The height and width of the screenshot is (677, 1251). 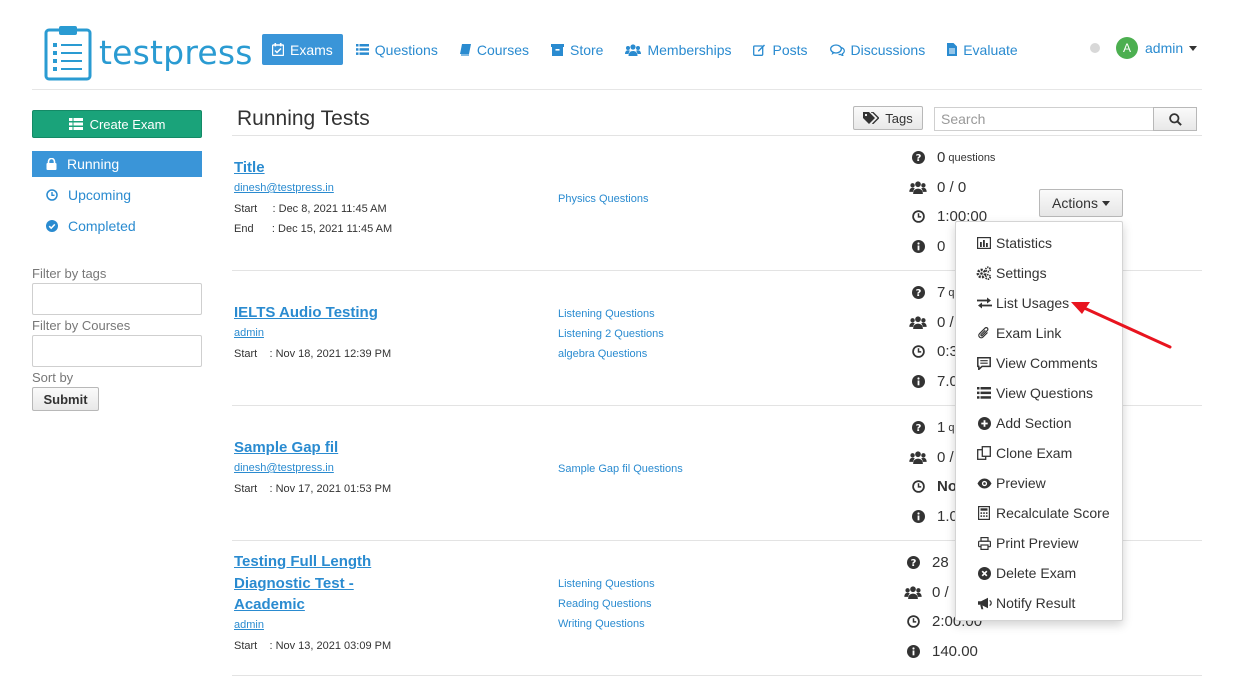 What do you see at coordinates (1095, 48) in the screenshot?
I see `status-indicator` at bounding box center [1095, 48].